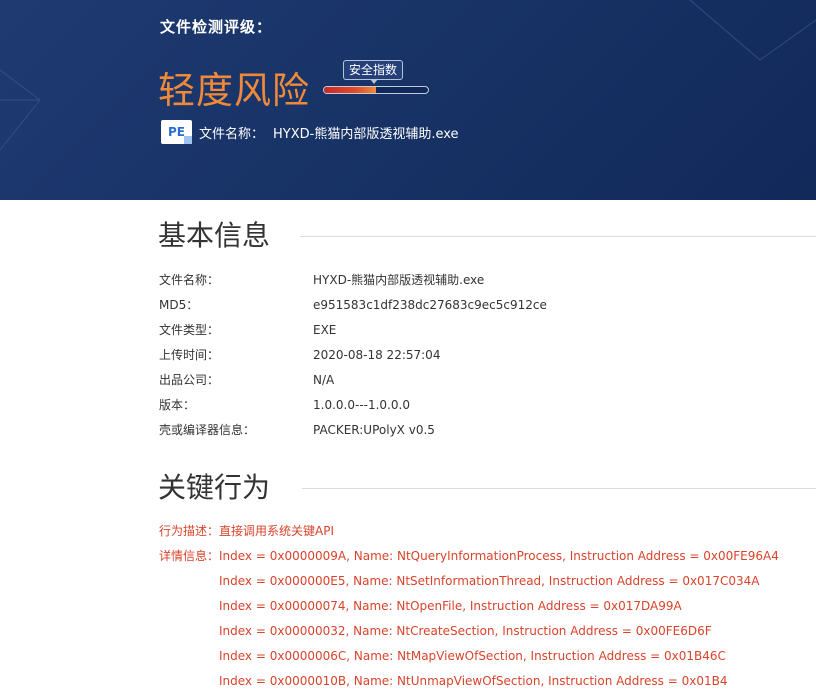 Image resolution: width=816 pixels, height=693 pixels. I want to click on info-key-version: 版本：, so click(177, 405).